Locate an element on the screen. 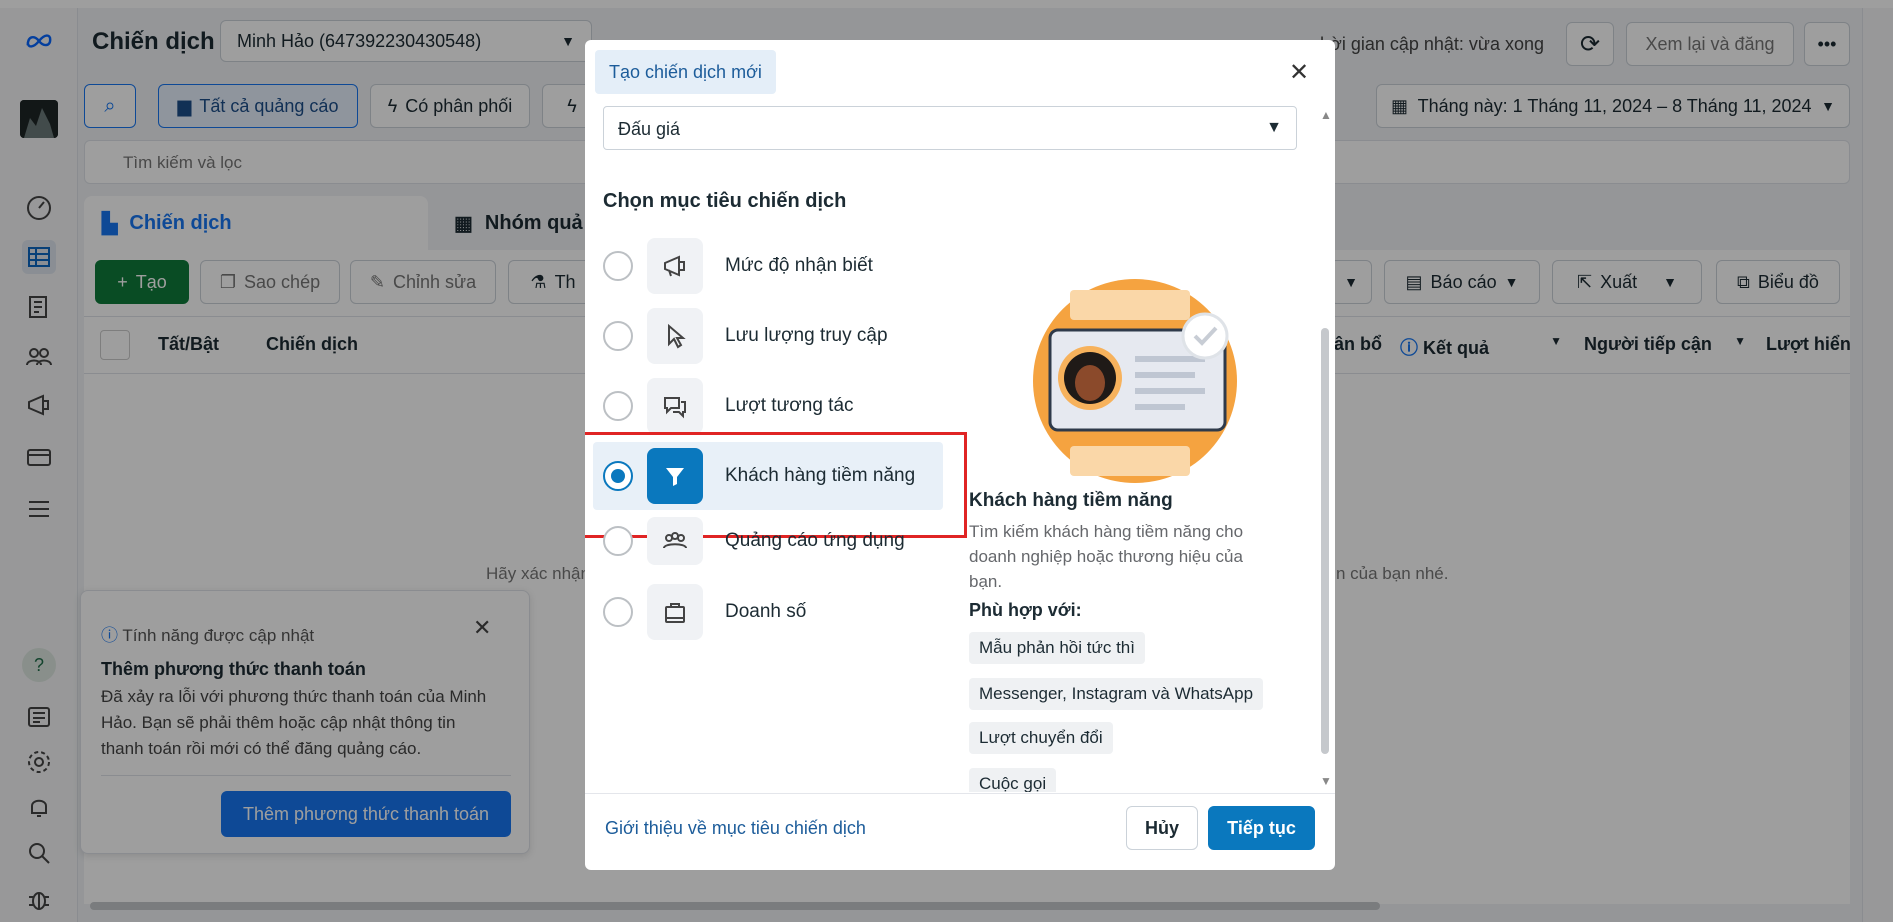 The height and width of the screenshot is (922, 1893). cursor-icon is located at coordinates (675, 336).